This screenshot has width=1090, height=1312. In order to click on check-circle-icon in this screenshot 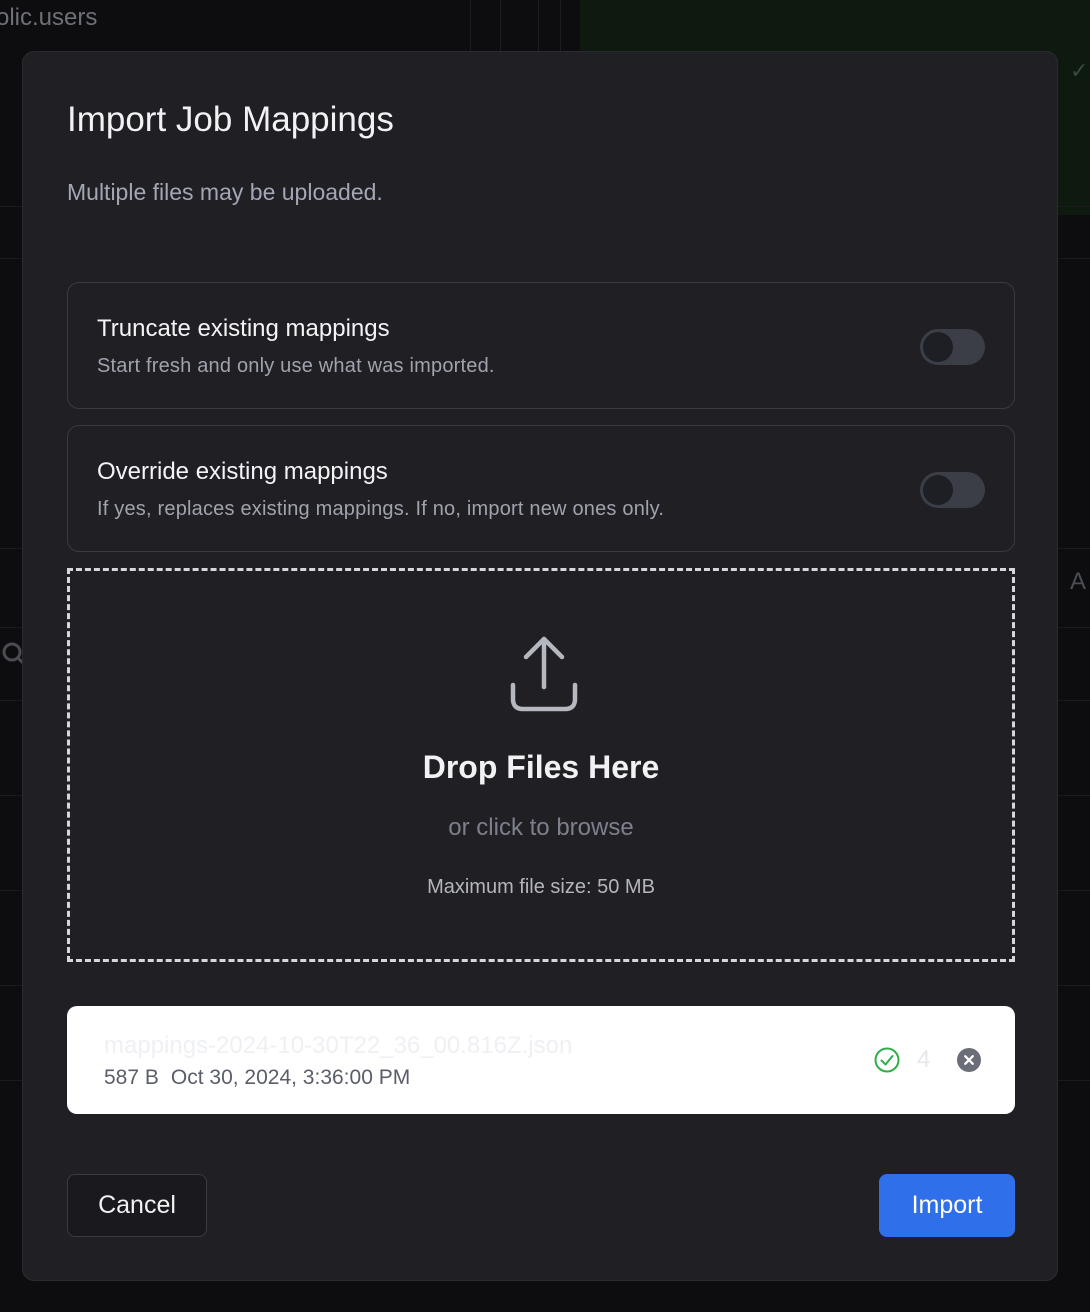, I will do `click(887, 1060)`.